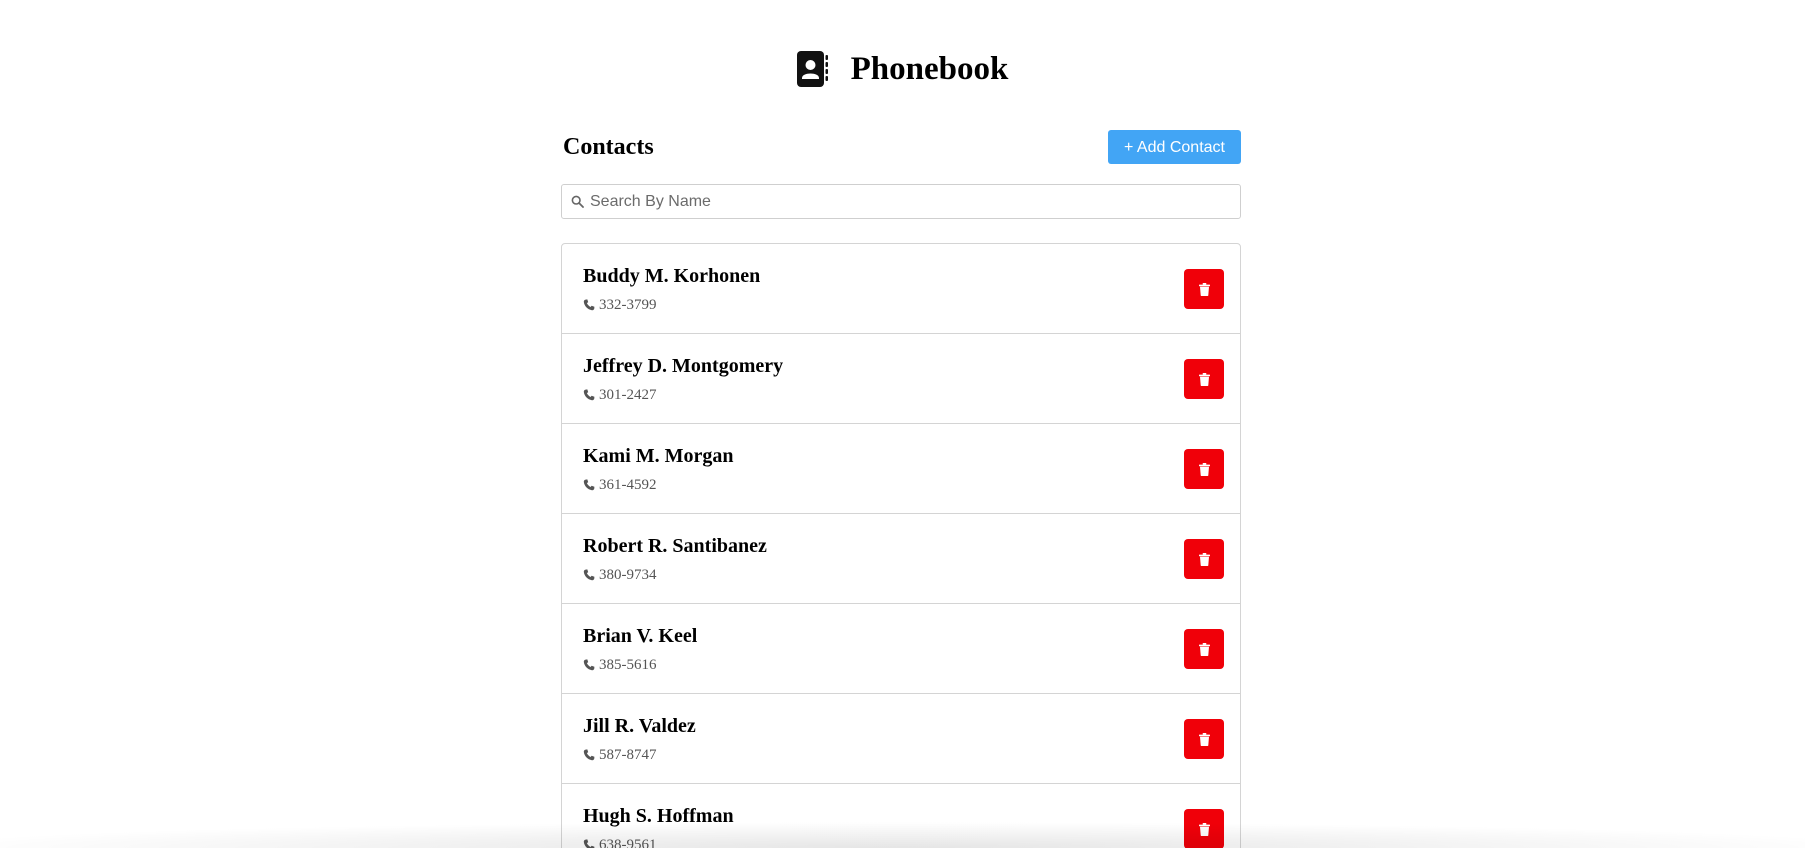 The width and height of the screenshot is (1805, 848). Describe the element at coordinates (1174, 147) in the screenshot. I see `add-contact-button: + Add Contact` at that location.